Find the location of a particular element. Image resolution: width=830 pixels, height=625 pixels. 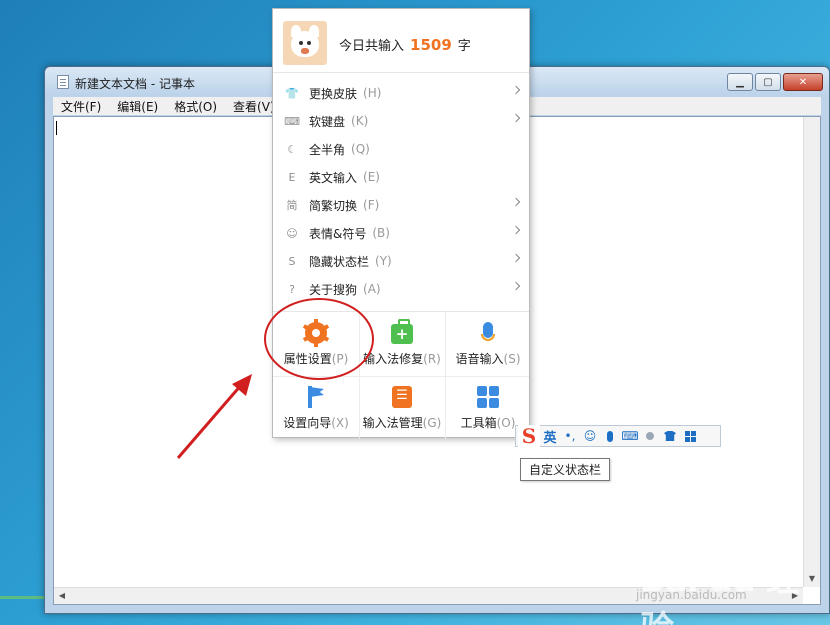

input-count-number: 1509 is located at coordinates (431, 45).